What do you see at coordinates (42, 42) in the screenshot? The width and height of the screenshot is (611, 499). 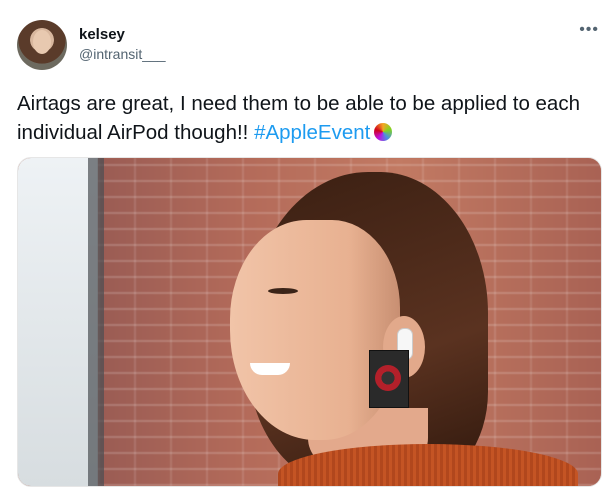 I see `avatar-face` at bounding box center [42, 42].